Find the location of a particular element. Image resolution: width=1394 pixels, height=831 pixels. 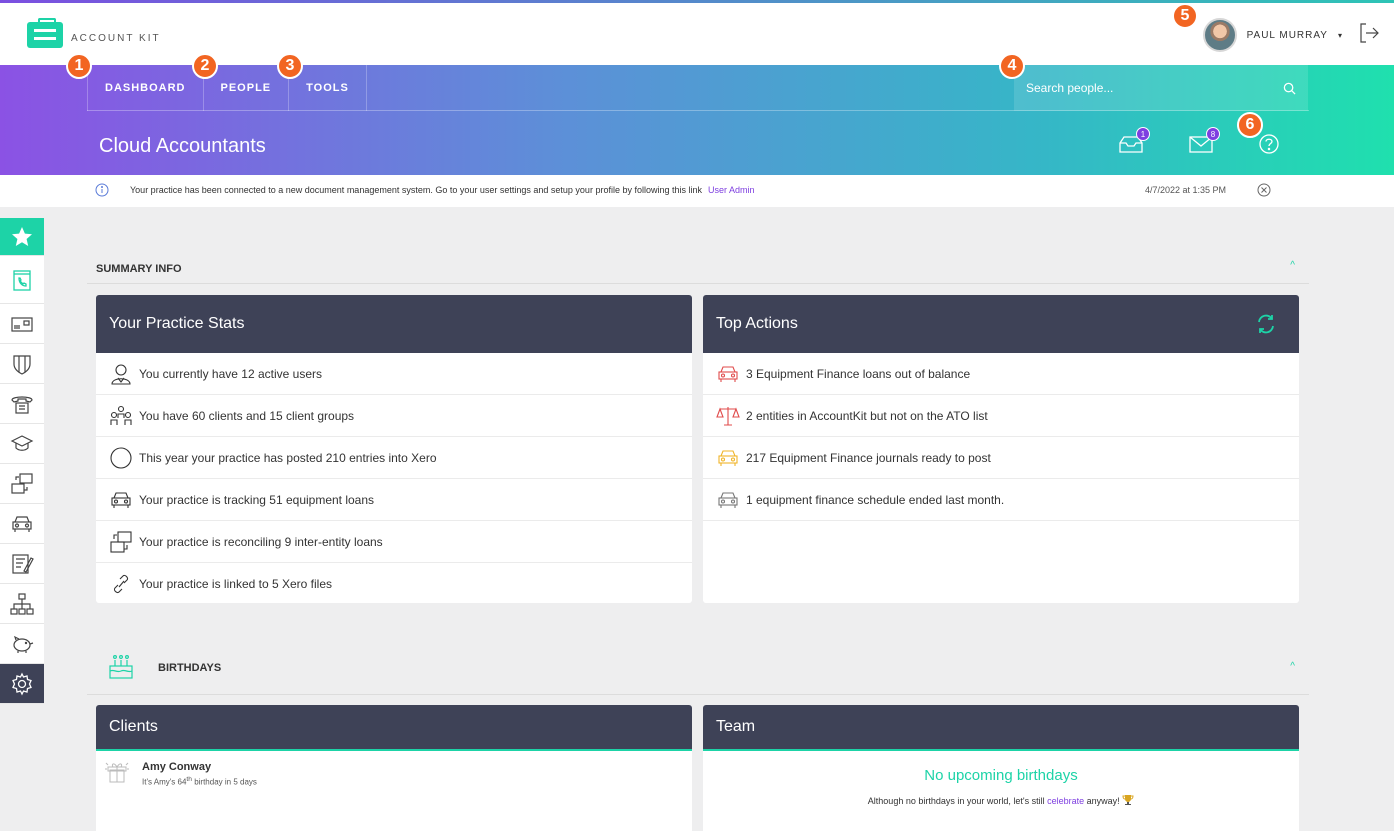

sidebar-item-transfer is located at coordinates (22, 484).